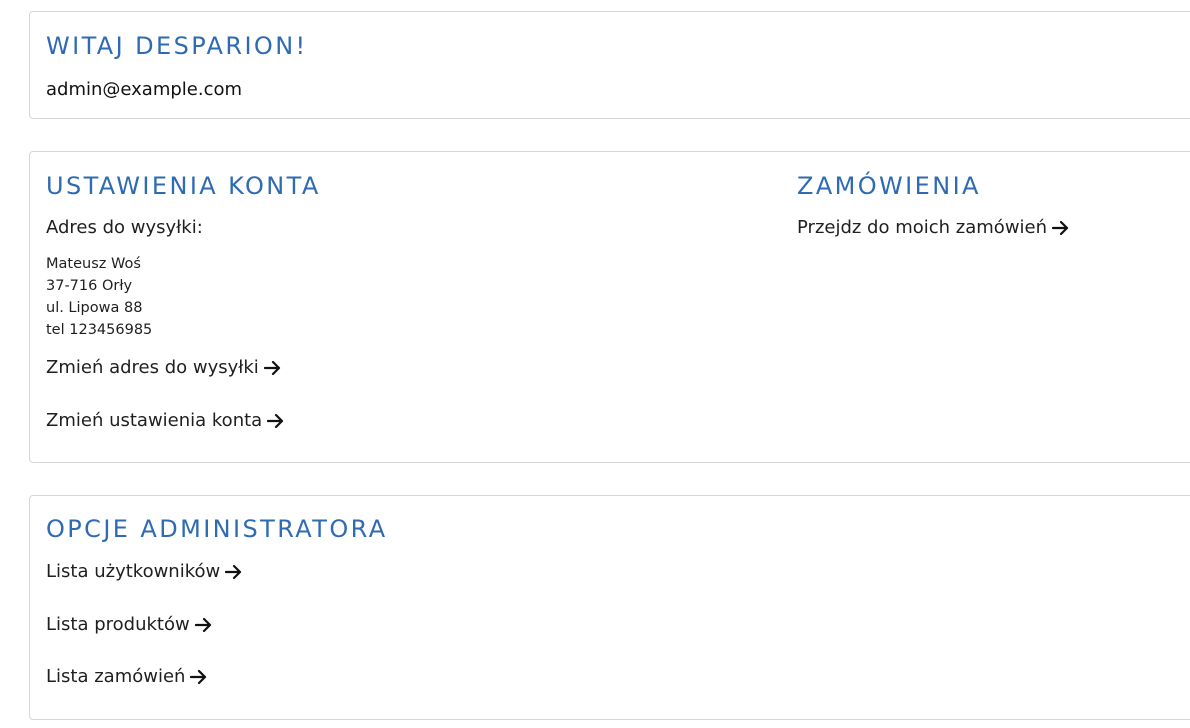 This screenshot has height=728, width=1190. Describe the element at coordinates (118, 624) in the screenshot. I see `products-list-label: Lista produktów` at that location.